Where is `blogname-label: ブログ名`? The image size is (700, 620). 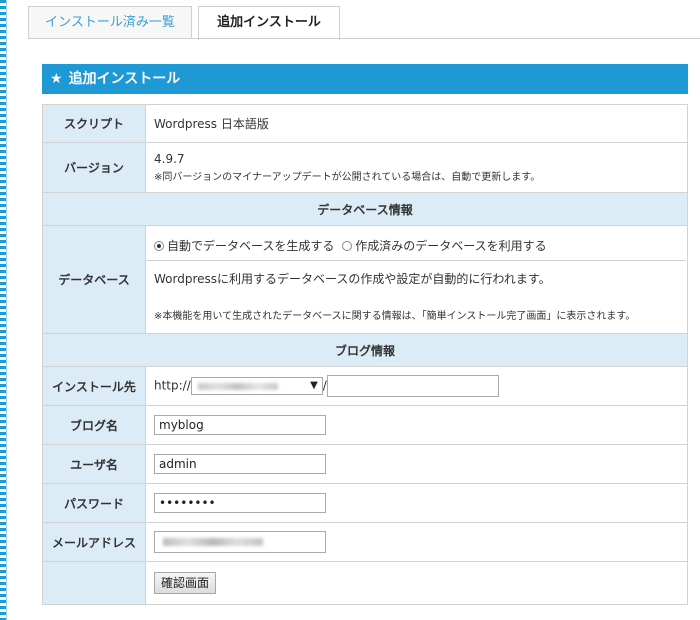 blogname-label: ブログ名 is located at coordinates (94, 425).